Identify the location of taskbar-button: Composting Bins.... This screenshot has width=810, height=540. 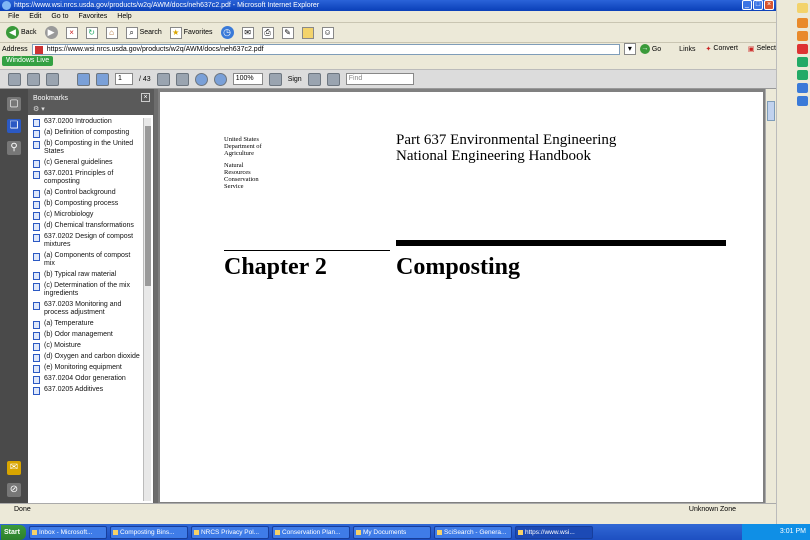
(148, 532).